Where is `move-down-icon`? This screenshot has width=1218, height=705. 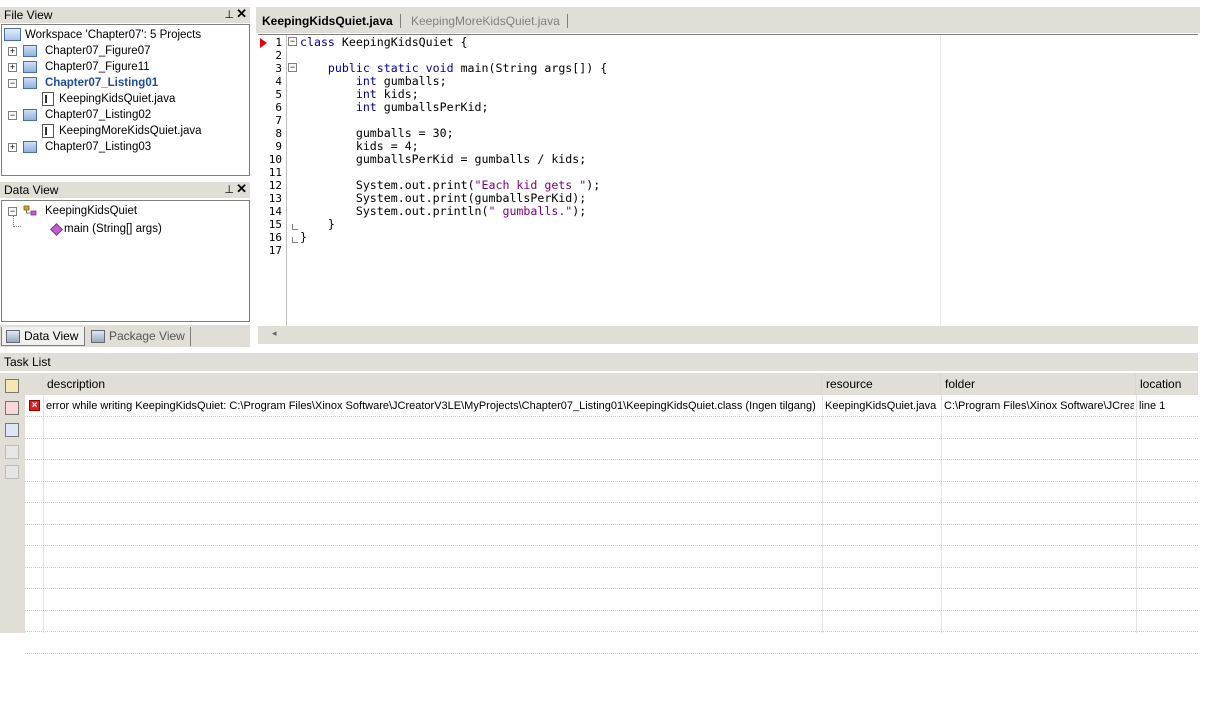
move-down-icon is located at coordinates (12, 472).